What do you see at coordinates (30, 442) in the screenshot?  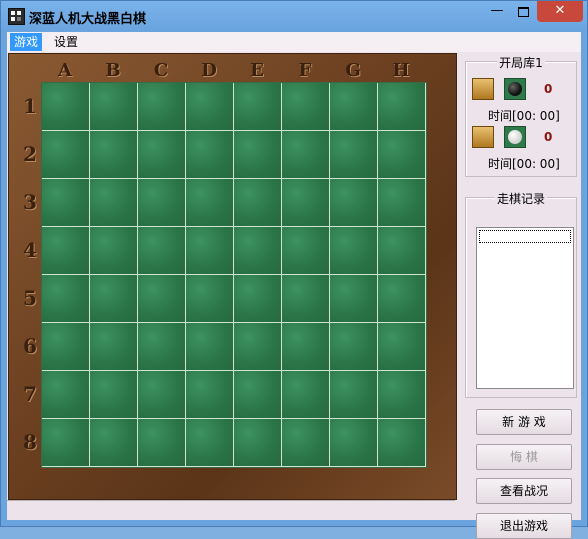 I see `row-label: 8` at bounding box center [30, 442].